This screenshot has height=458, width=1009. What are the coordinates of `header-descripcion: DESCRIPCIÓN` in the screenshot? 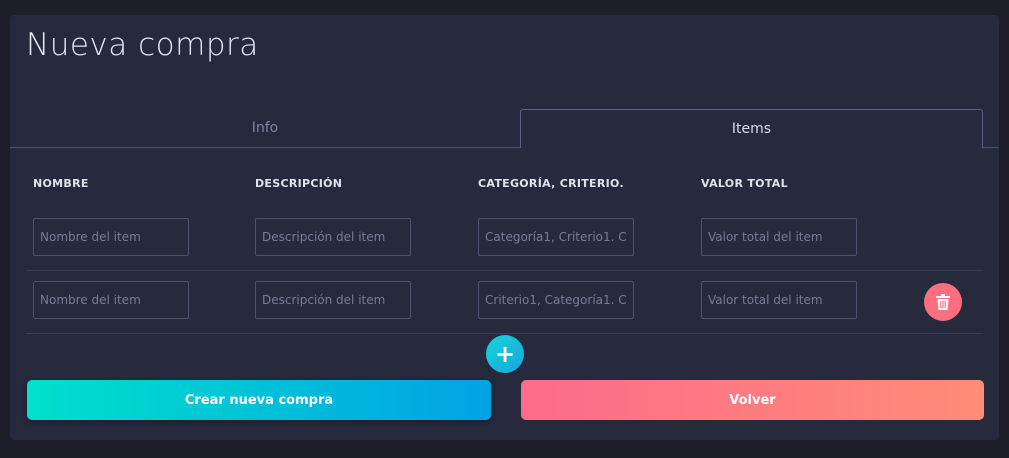 It's located at (299, 183).